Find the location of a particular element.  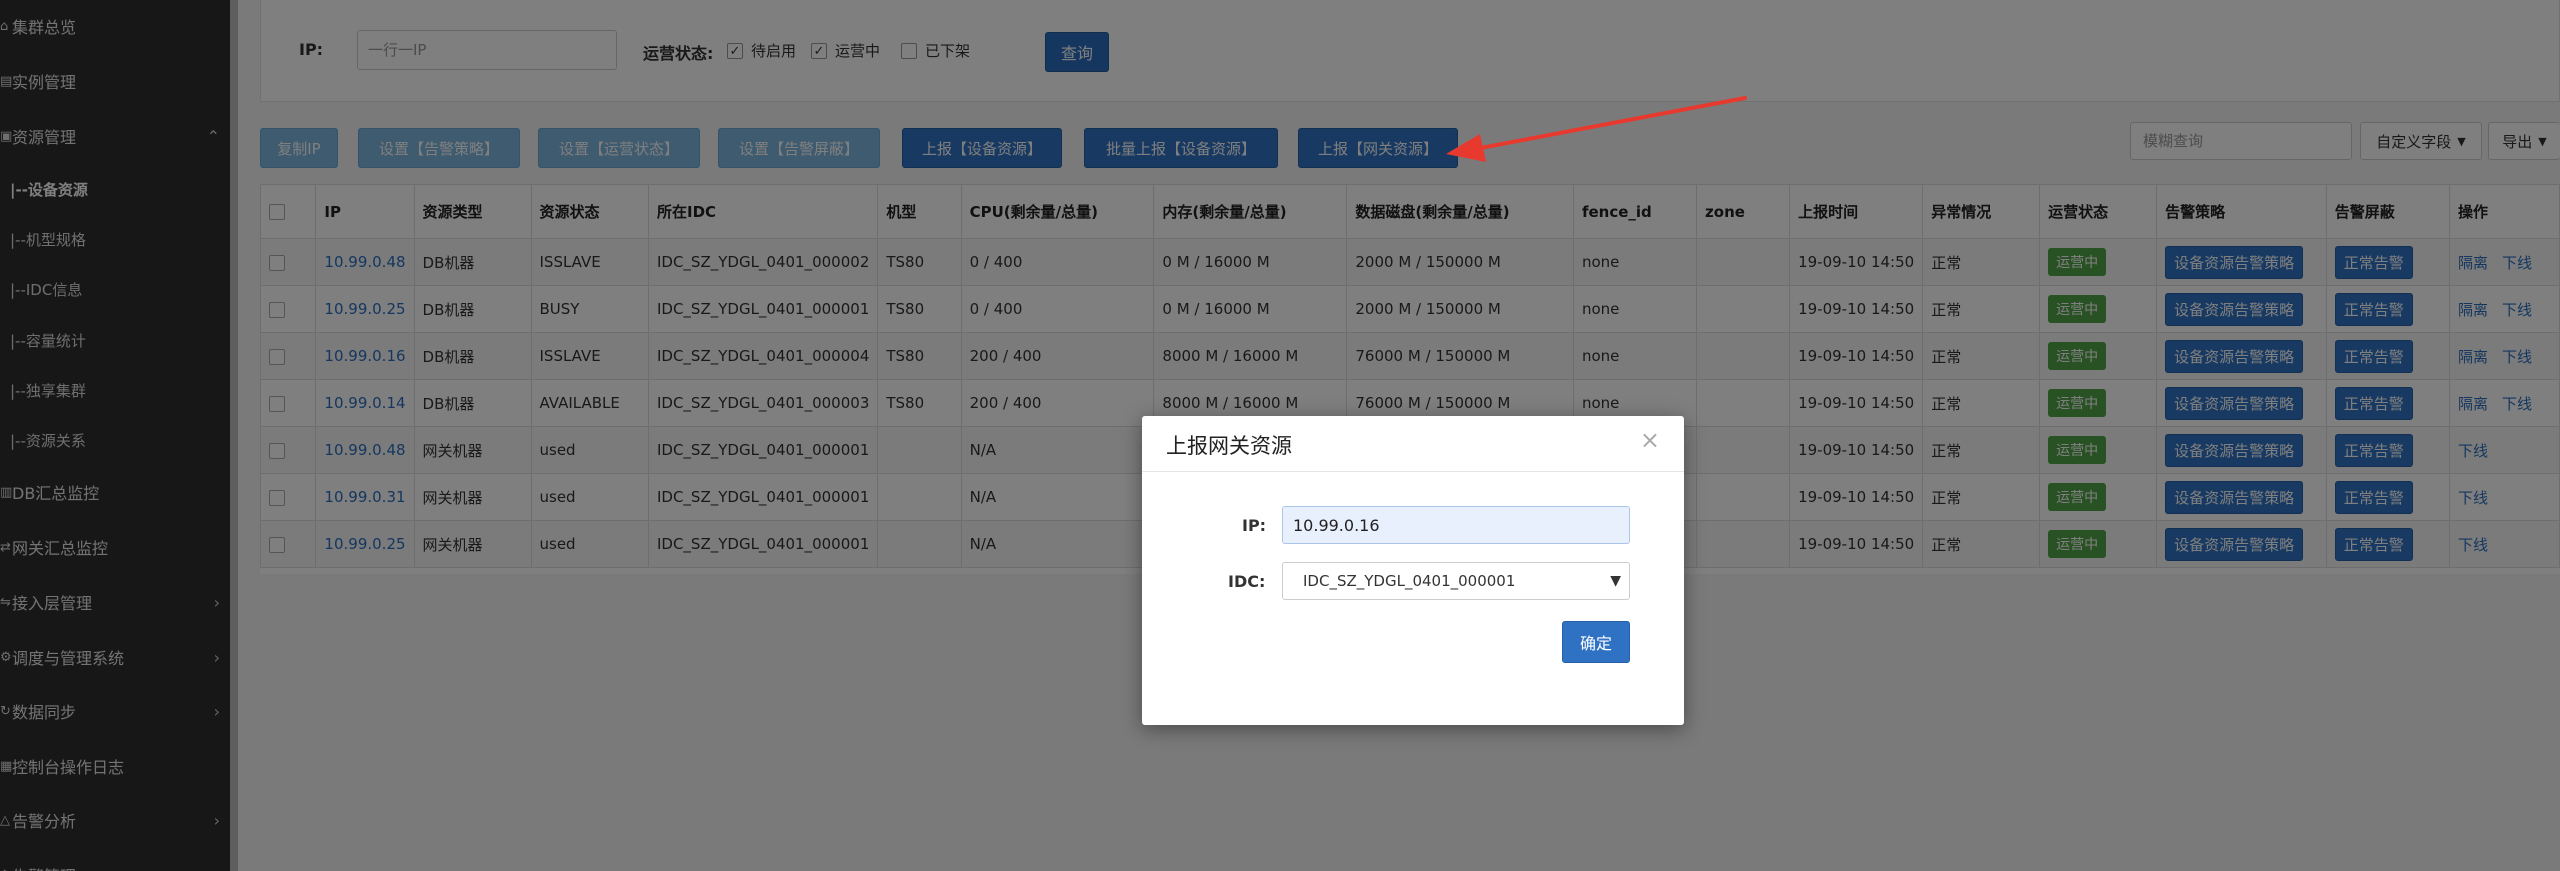

modal-title: 上报网关资源 is located at coordinates (1229, 446).